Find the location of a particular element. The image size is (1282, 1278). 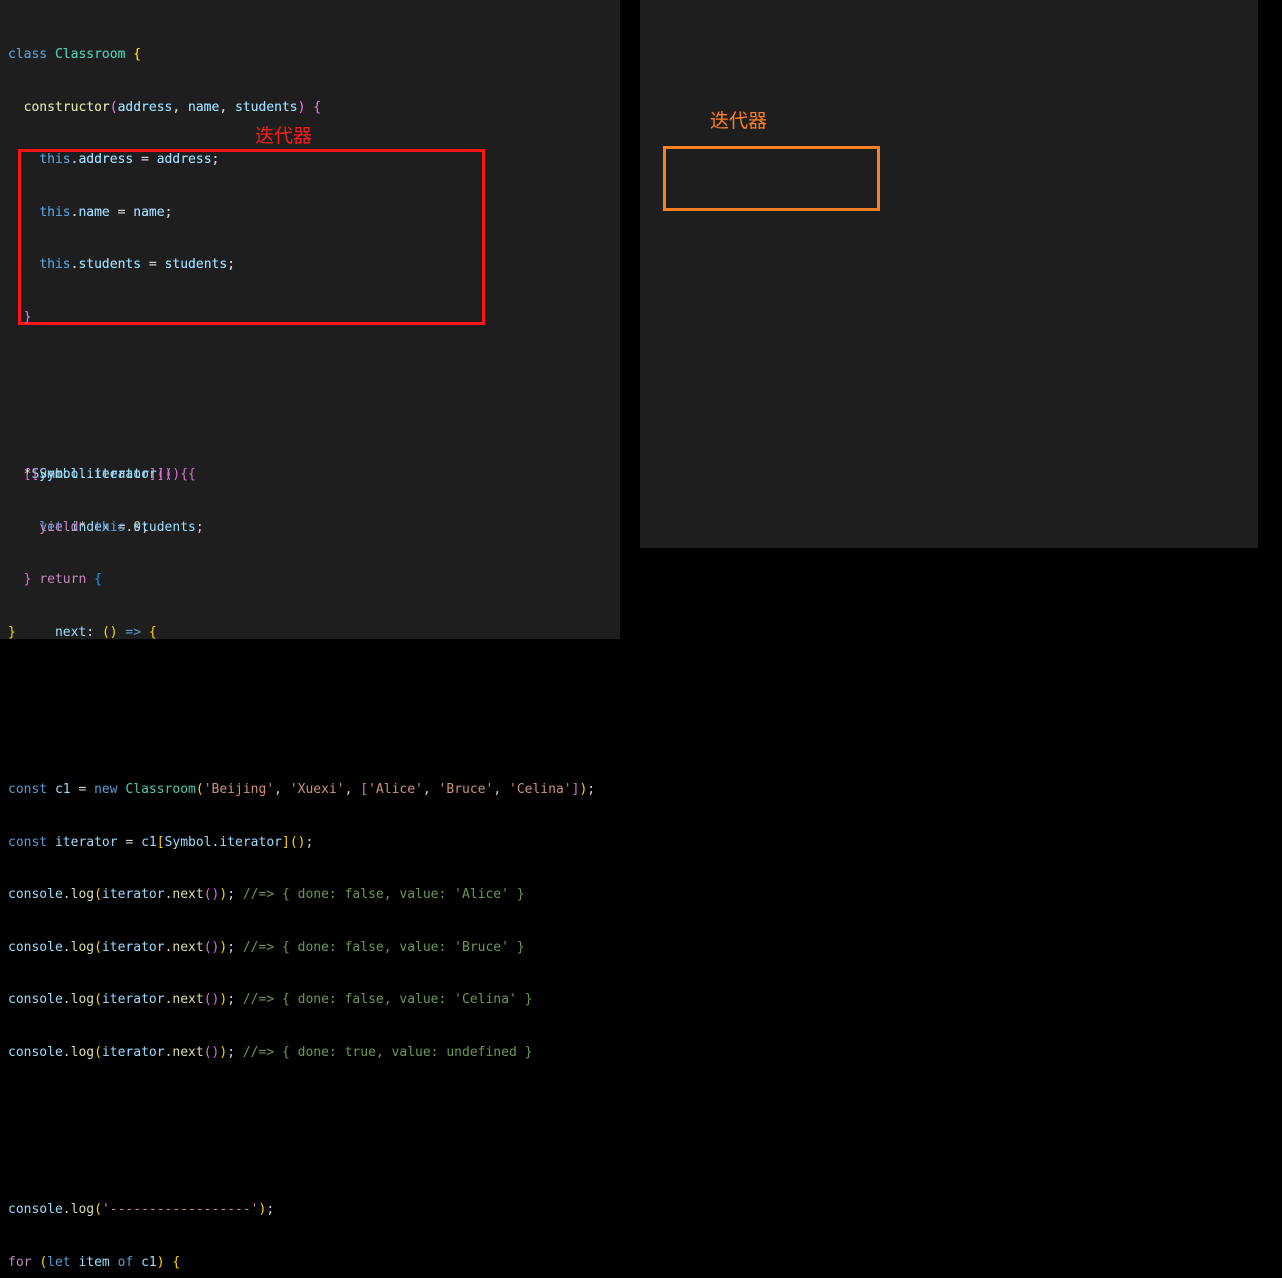

code-line: this.students = students; is located at coordinates (137, 264).